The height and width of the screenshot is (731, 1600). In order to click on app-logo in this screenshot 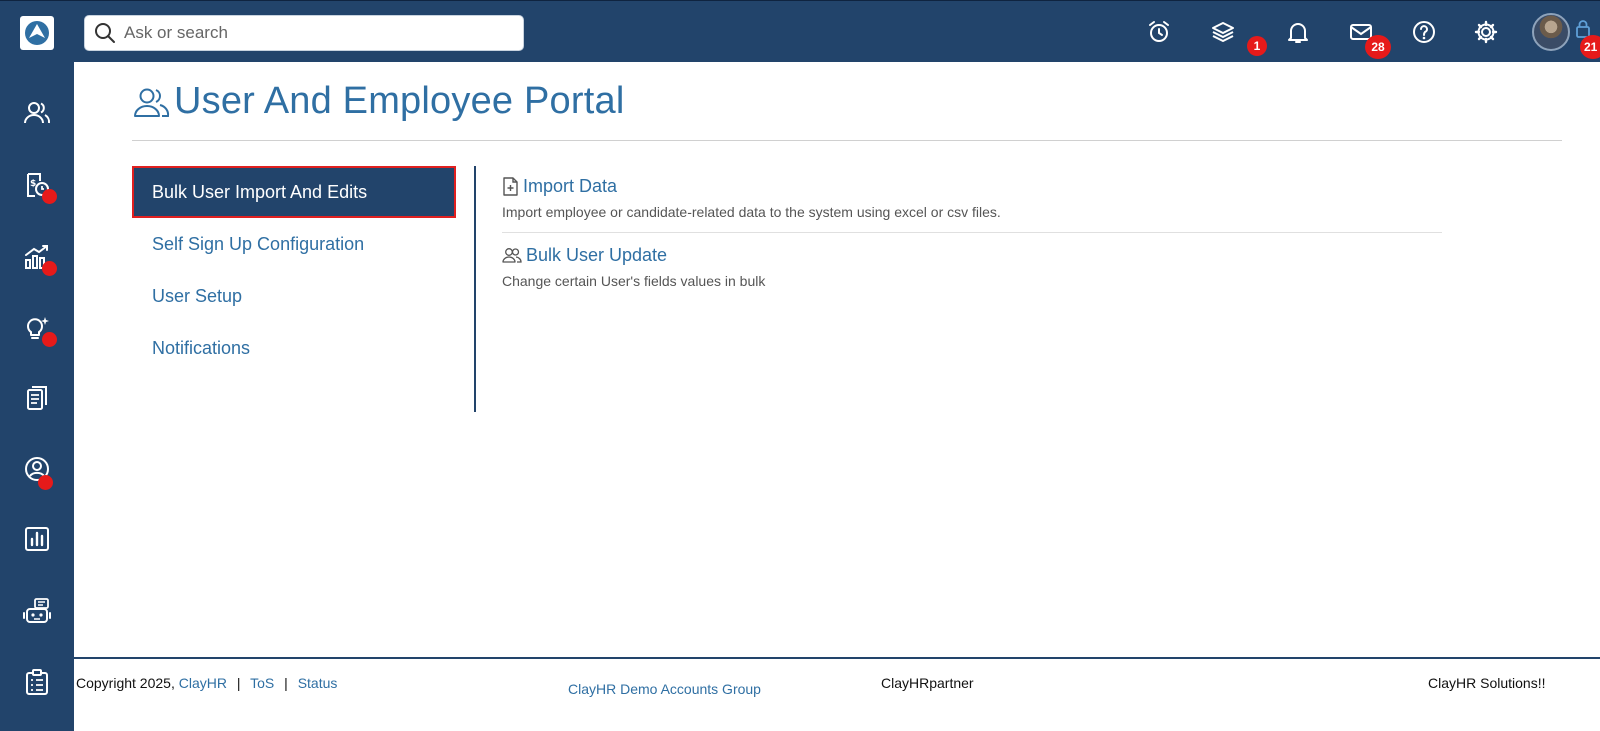, I will do `click(37, 33)`.